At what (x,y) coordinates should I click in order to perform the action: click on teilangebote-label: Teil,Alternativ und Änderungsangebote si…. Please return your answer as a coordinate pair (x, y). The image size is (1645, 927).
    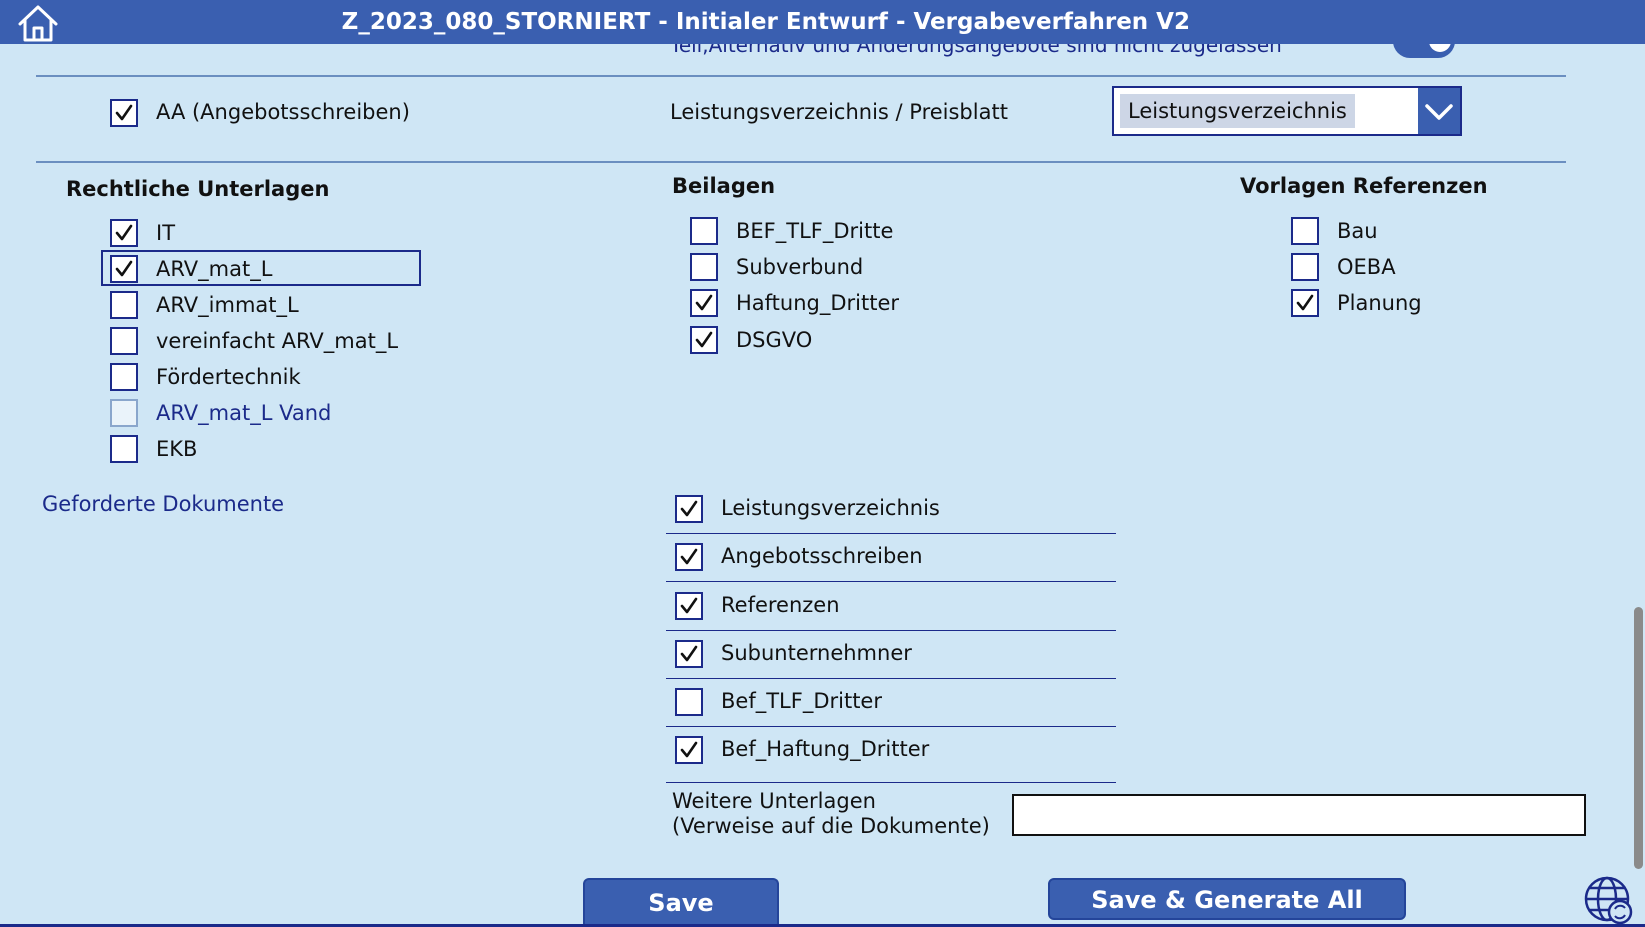
    Looking at the image, I should click on (976, 50).